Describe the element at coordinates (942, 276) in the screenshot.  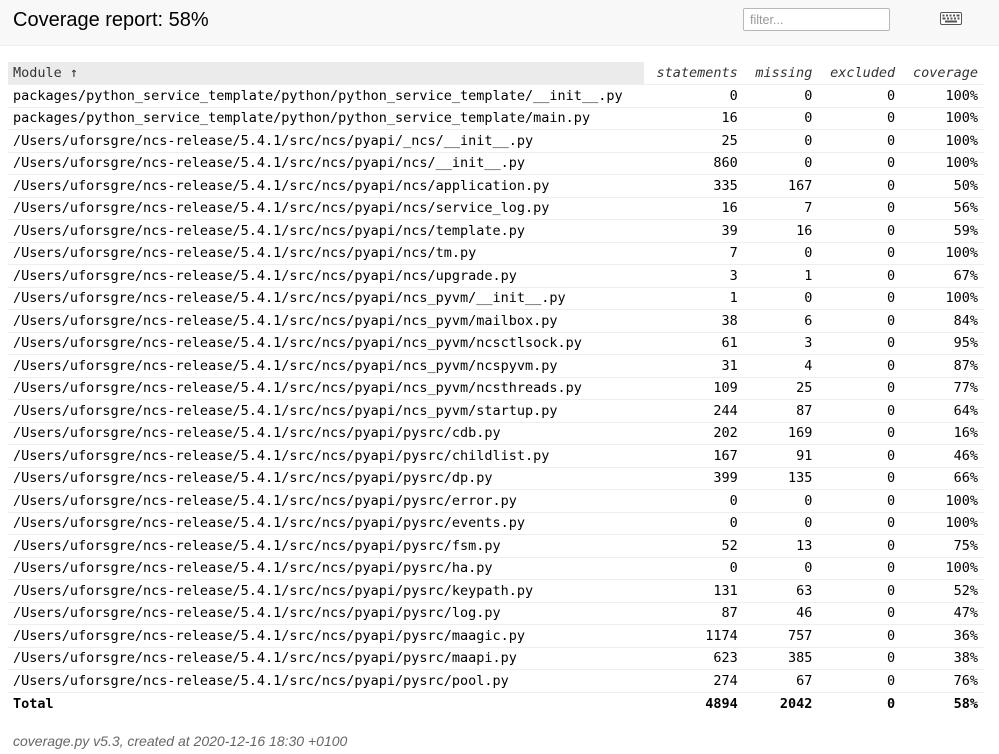
I see `coverage-cell: 67%` at that location.